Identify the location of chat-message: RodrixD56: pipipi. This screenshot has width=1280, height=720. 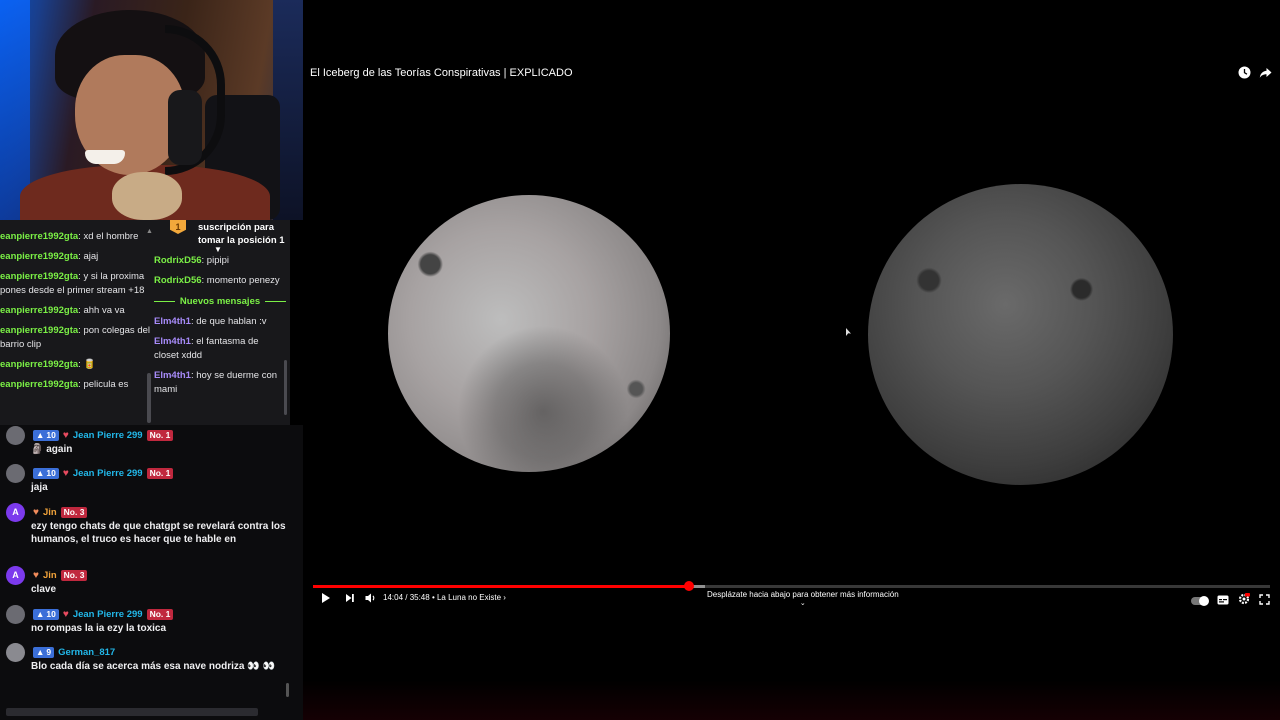
(220, 264).